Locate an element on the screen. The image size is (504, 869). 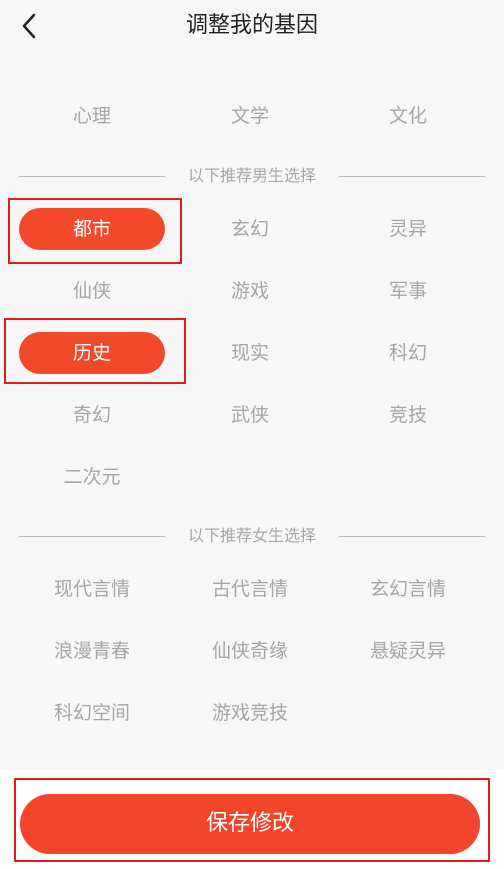
tag-youxijingji: 游戏竞技 is located at coordinates (250, 713).